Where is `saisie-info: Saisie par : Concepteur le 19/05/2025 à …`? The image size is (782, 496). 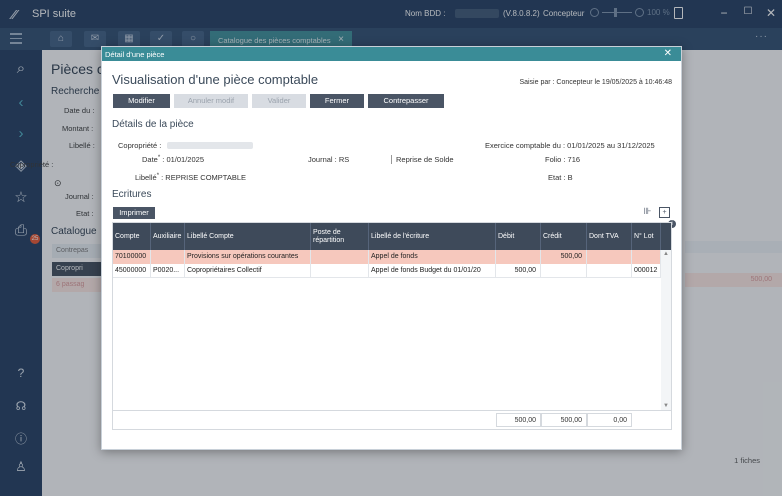
saisie-info: Saisie par : Concepteur le 19/05/2025 à … is located at coordinates (595, 82).